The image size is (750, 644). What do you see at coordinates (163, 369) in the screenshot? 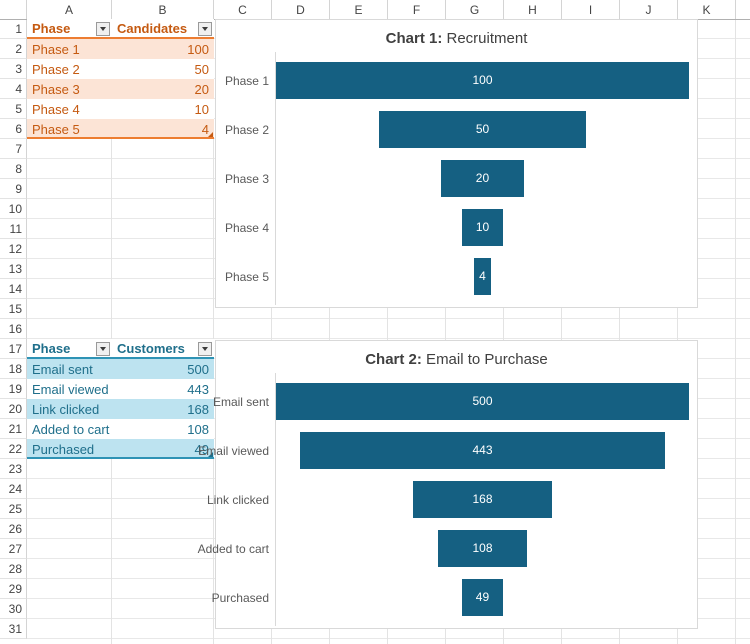
I see `table-cell-value: 500` at bounding box center [163, 369].